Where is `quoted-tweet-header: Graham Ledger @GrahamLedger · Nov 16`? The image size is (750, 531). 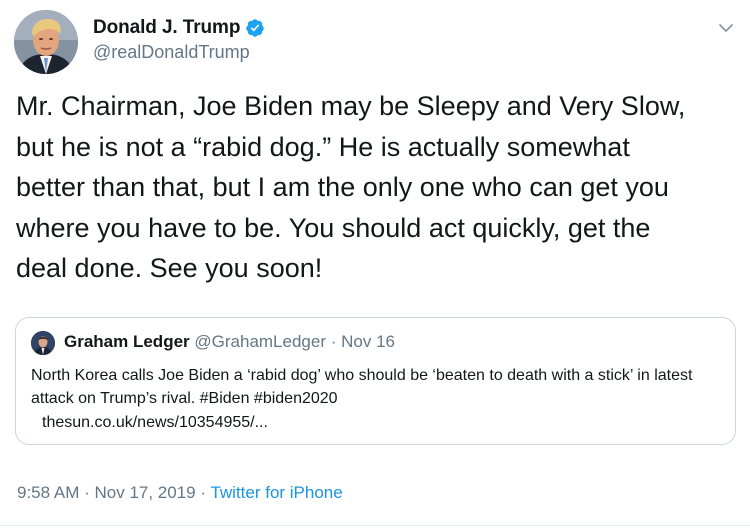 quoted-tweet-header: Graham Ledger @GrahamLedger · Nov 16 is located at coordinates (229, 342).